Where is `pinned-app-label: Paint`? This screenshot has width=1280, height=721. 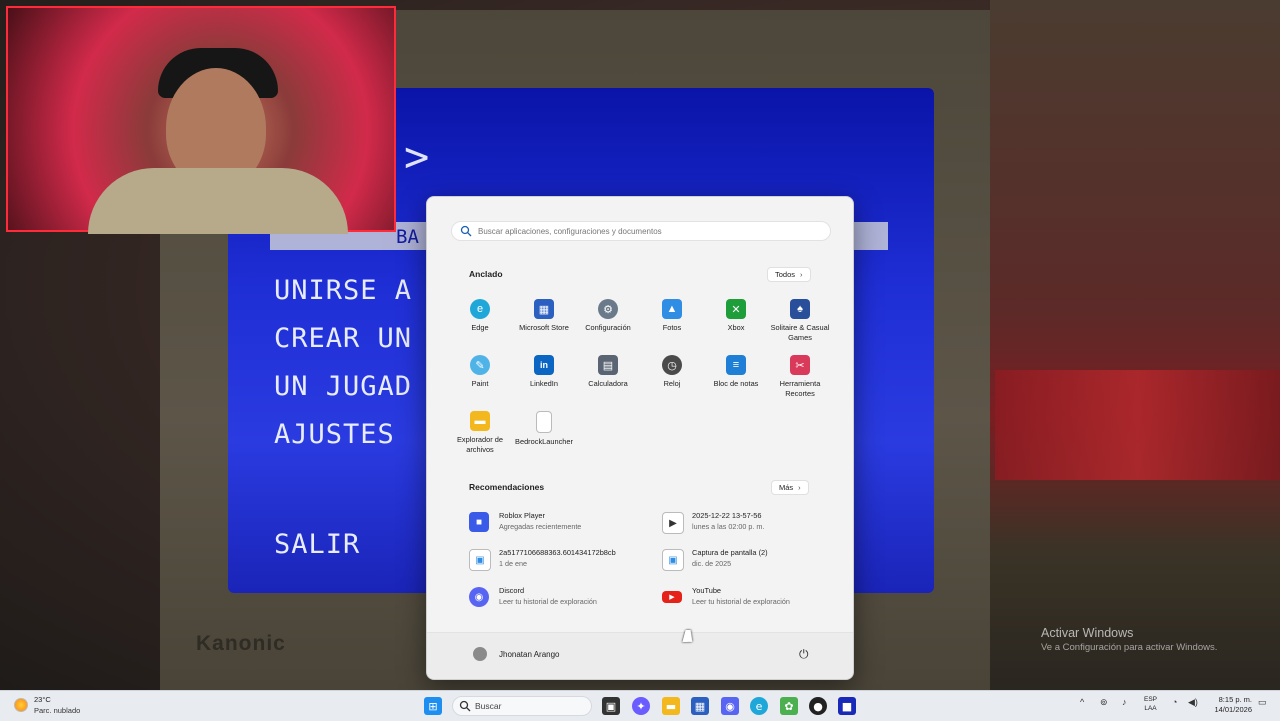 pinned-app-label: Paint is located at coordinates (480, 383).